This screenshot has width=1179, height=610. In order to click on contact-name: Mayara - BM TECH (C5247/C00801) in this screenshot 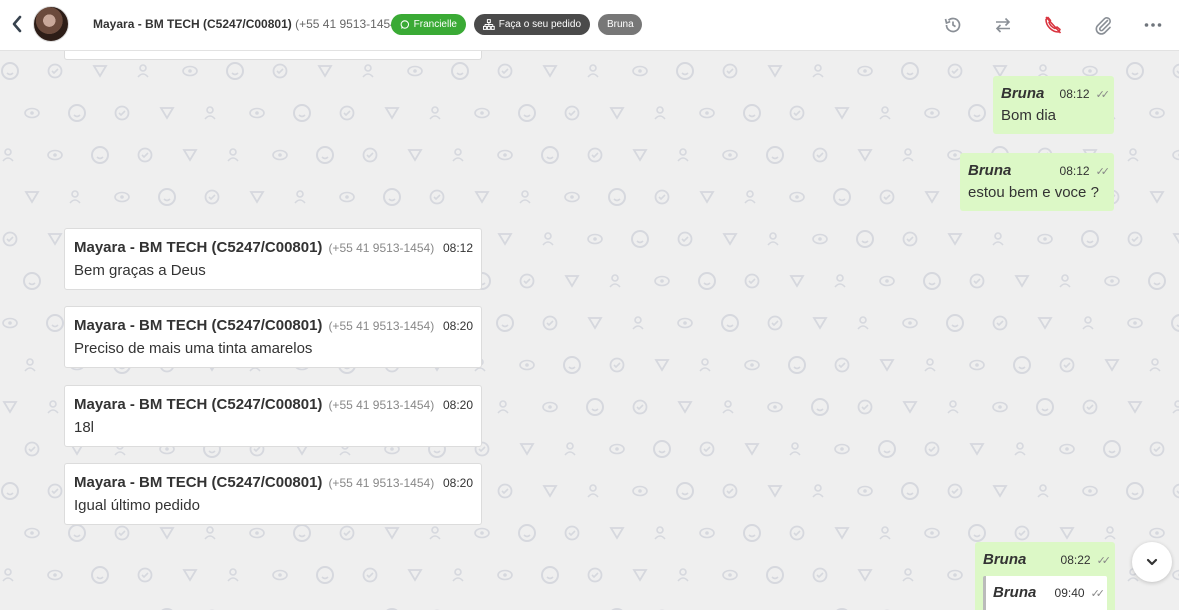, I will do `click(192, 24)`.